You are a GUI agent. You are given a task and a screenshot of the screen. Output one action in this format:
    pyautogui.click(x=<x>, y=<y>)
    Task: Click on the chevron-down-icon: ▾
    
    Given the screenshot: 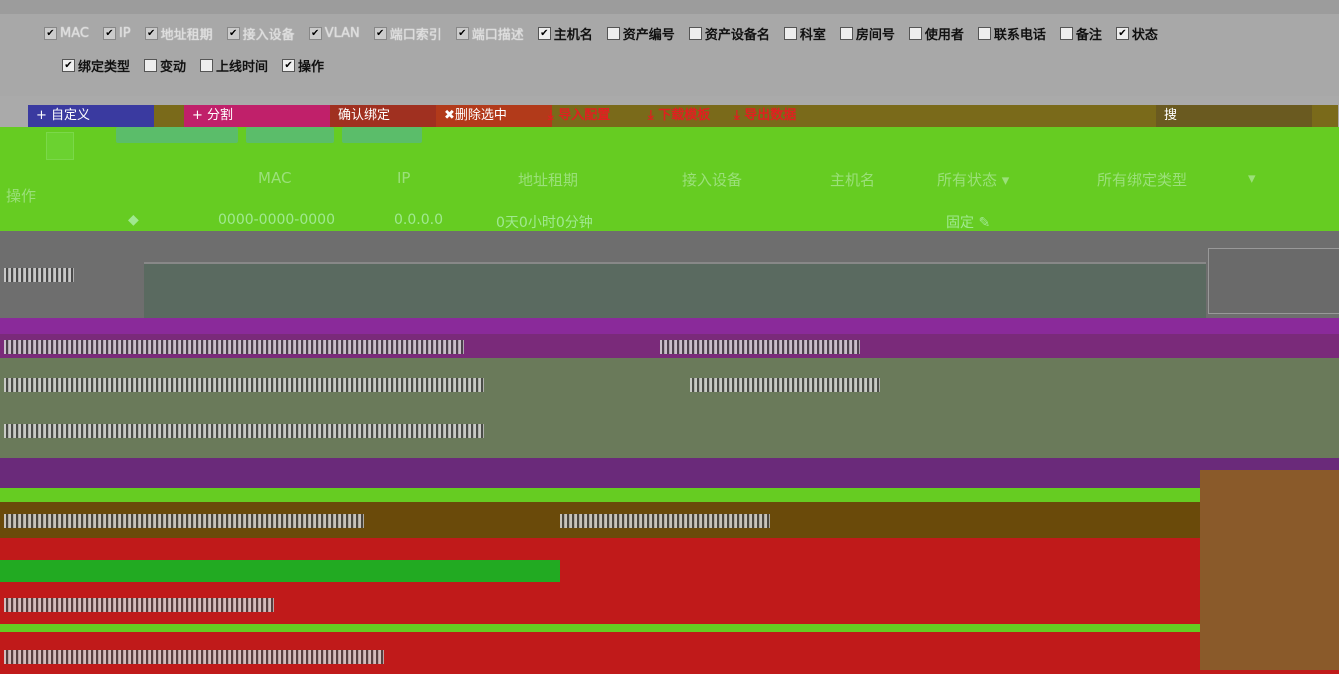 What is the action you would take?
    pyautogui.click(x=1252, y=178)
    